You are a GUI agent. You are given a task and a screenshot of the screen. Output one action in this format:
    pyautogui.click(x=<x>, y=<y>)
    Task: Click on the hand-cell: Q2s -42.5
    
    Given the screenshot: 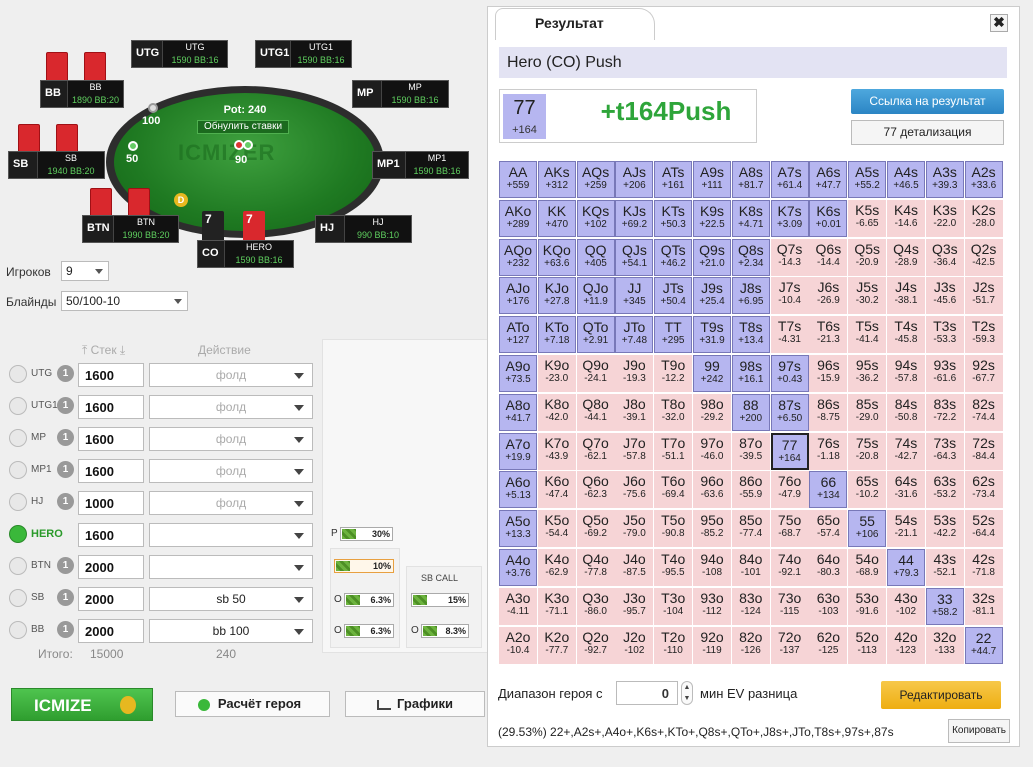 What is the action you would take?
    pyautogui.click(x=983, y=257)
    